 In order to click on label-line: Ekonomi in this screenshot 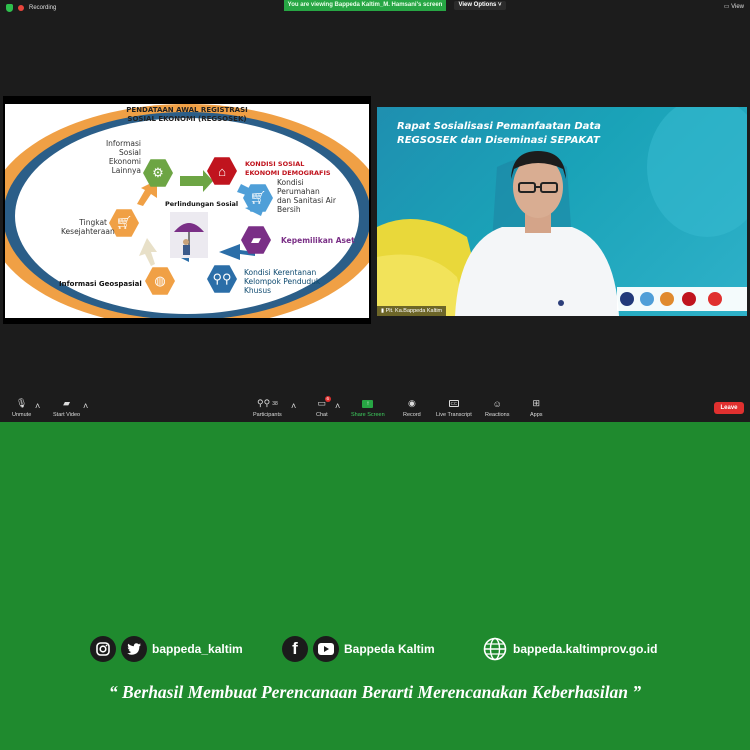, I will do `click(124, 161)`.